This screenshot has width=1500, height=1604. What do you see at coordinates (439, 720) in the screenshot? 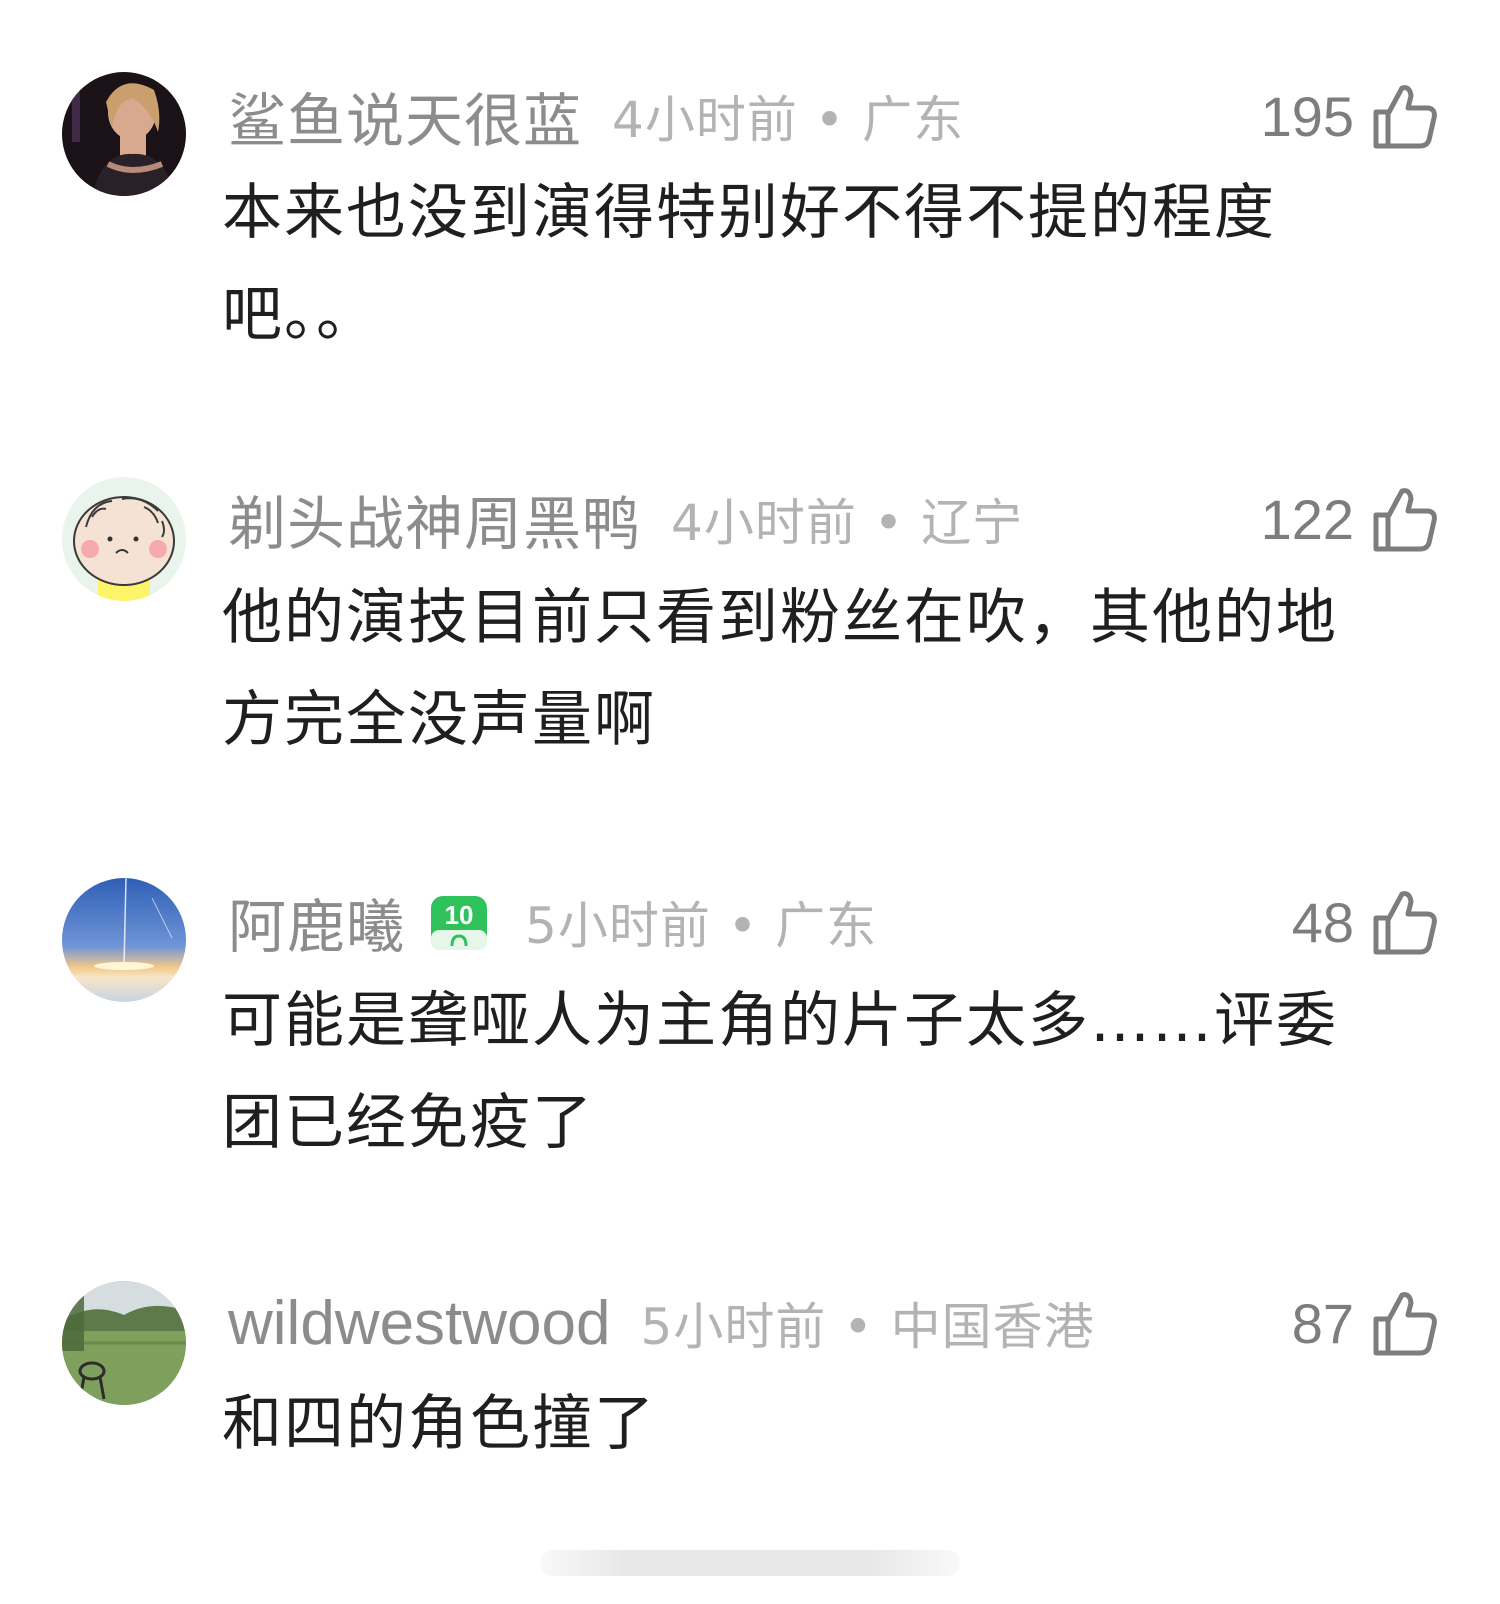
I see `comment-text-line: 方完全没声量啊` at bounding box center [439, 720].